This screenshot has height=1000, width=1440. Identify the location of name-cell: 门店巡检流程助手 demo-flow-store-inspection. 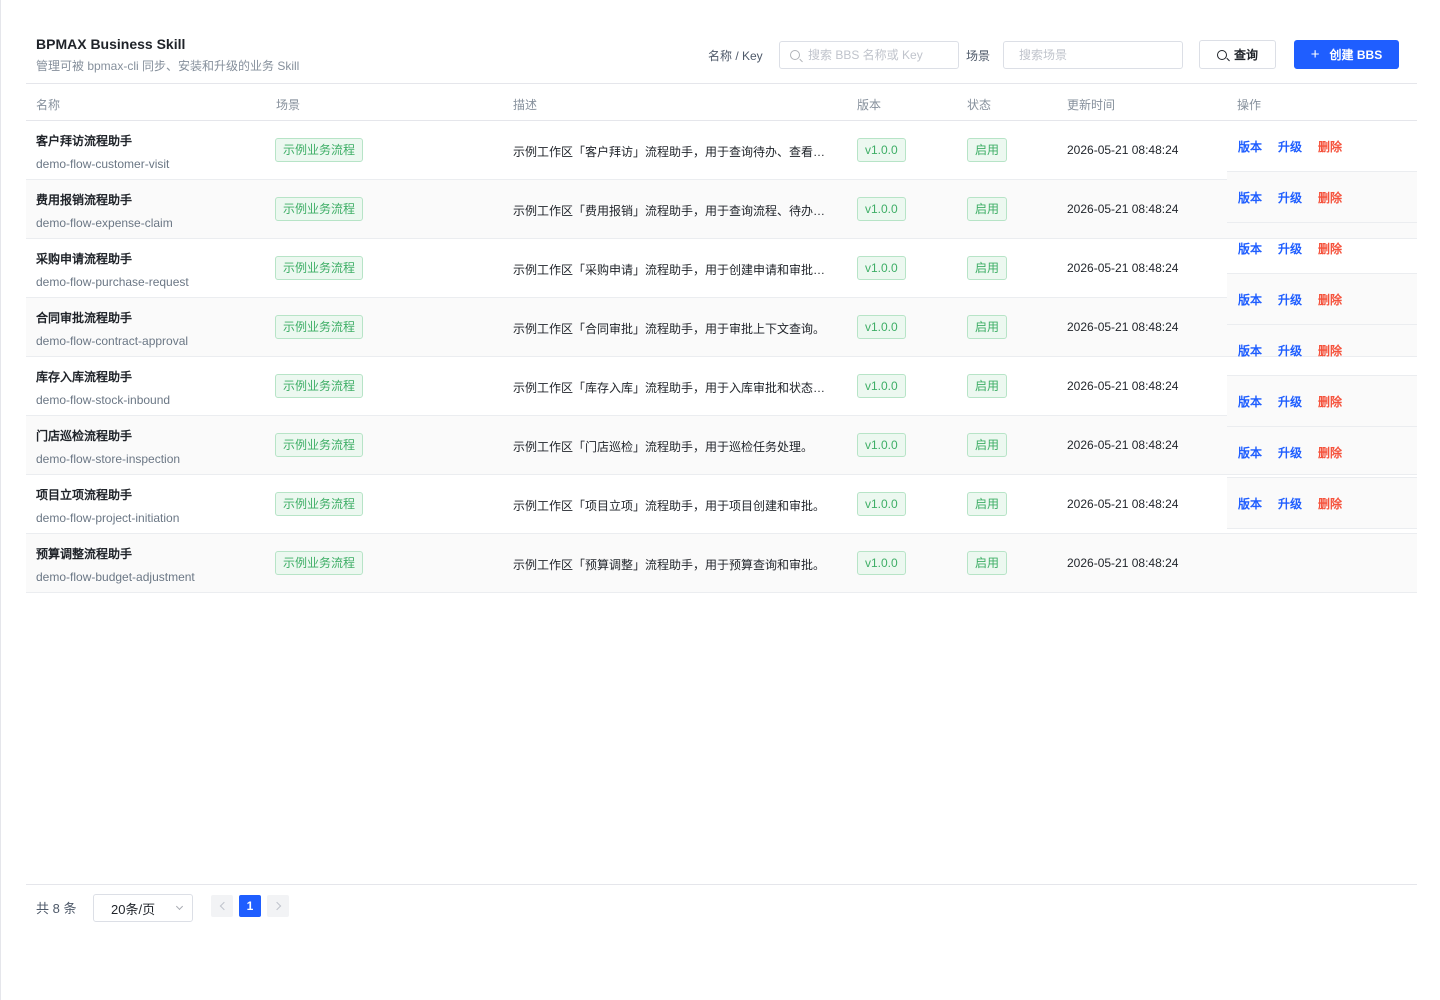
(108, 446).